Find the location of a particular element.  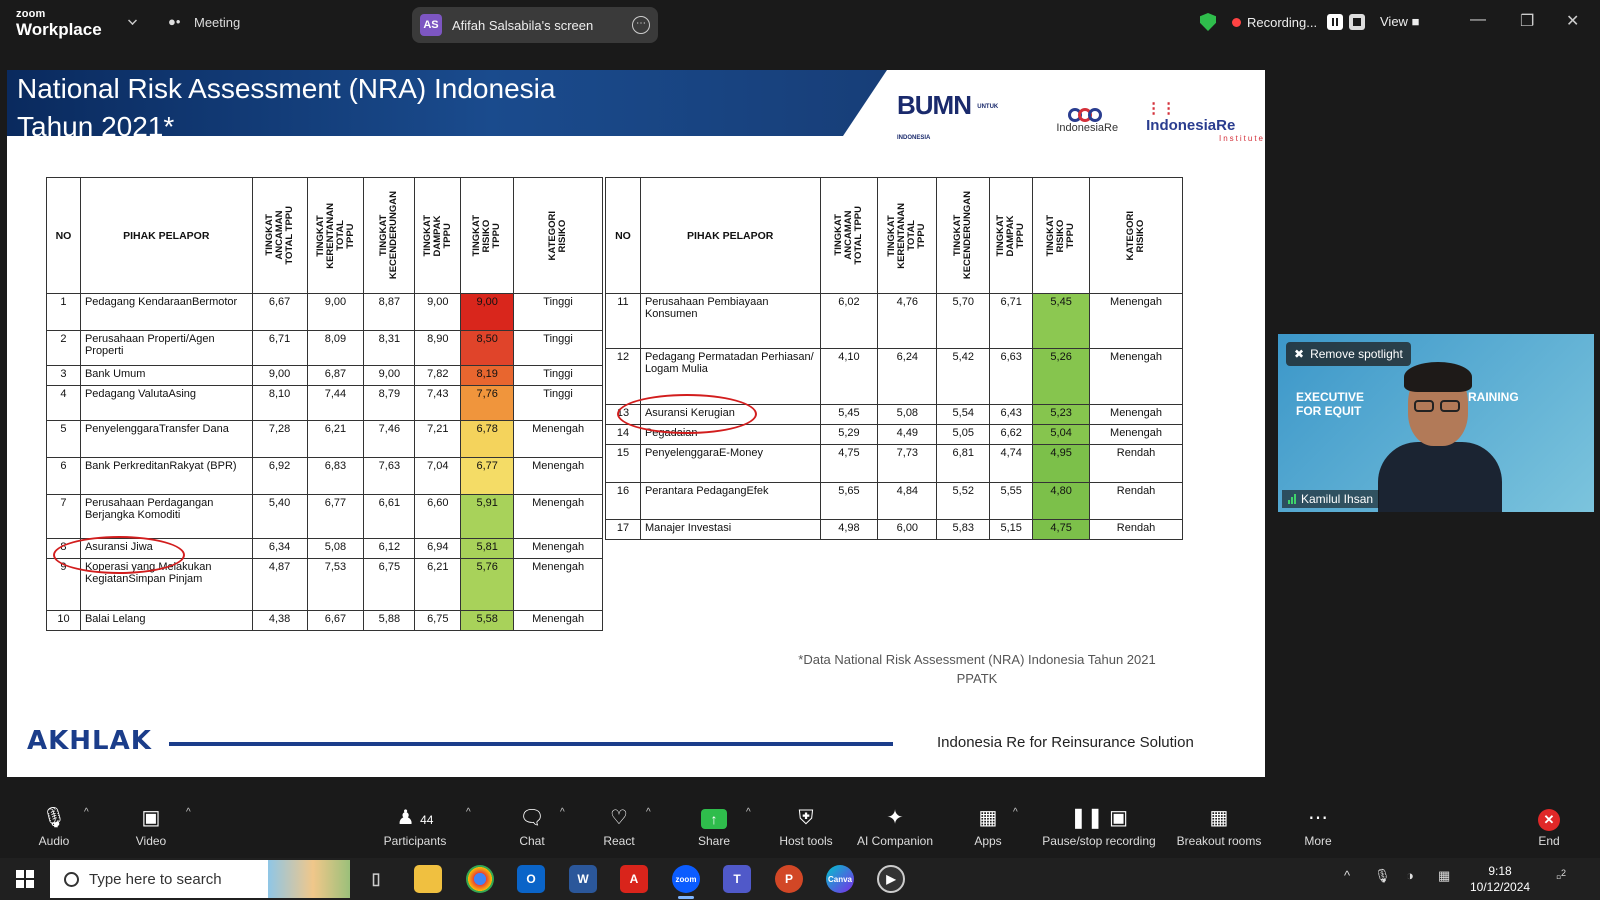

row-tingkat-risiko: 5,91 is located at coordinates (487, 516).